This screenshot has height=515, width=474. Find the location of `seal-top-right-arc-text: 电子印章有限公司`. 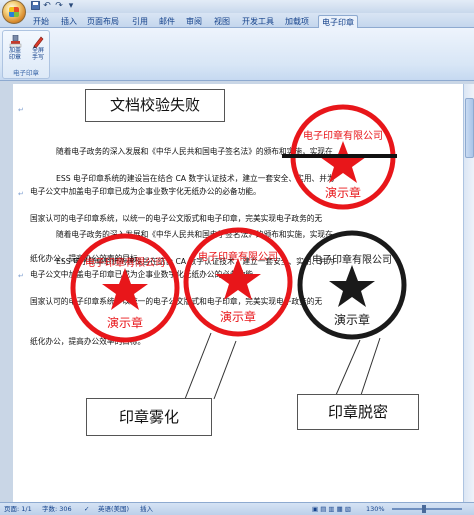

seal-top-right-arc-text: 电子印章有限公司 is located at coordinates (343, 135).